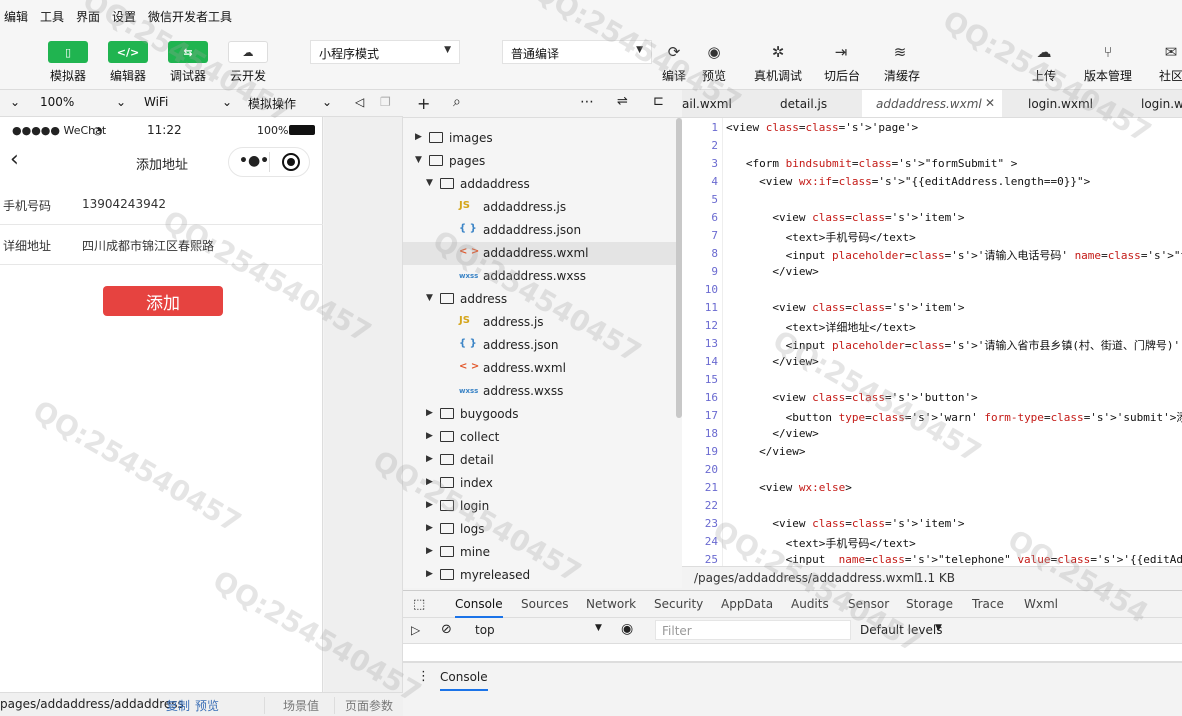 The width and height of the screenshot is (1182, 716). What do you see at coordinates (542, 230) in the screenshot?
I see `tree-file: { } addaddress.json` at bounding box center [542, 230].